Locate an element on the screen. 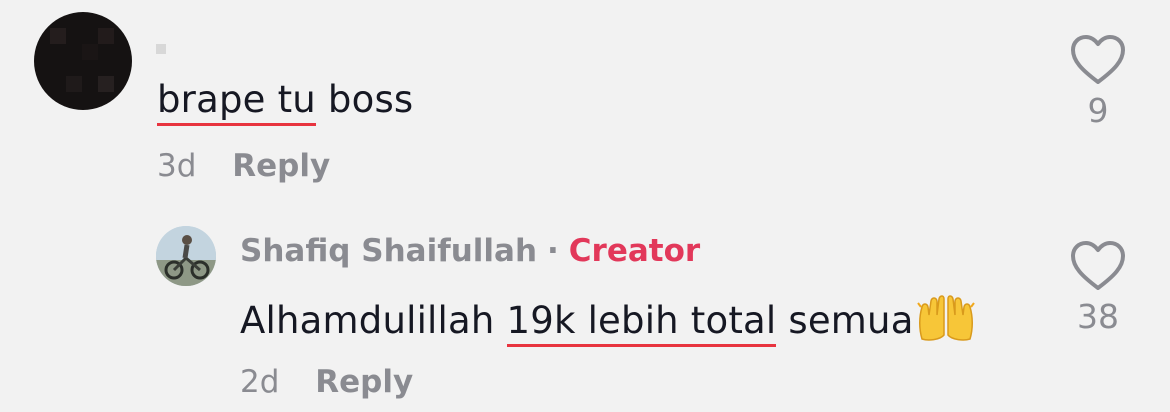 The width and height of the screenshot is (1170, 412). redacted-username is located at coordinates (161, 49).